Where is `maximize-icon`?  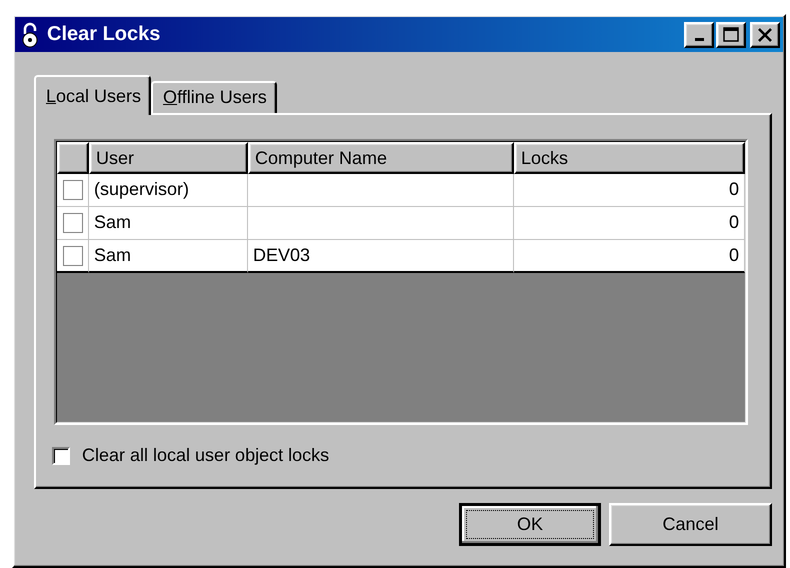 maximize-icon is located at coordinates (731, 34).